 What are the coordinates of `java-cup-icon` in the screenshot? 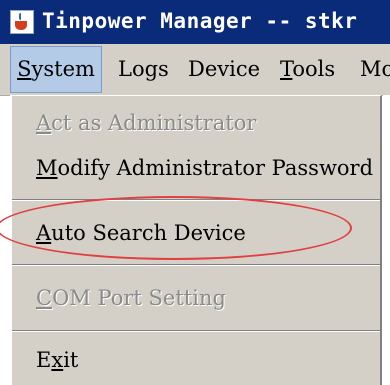 It's located at (22, 22).